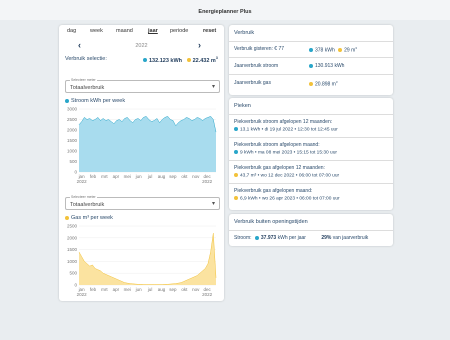  I want to click on jaarverbruik-stroom: 130.913 kWh, so click(330, 66).